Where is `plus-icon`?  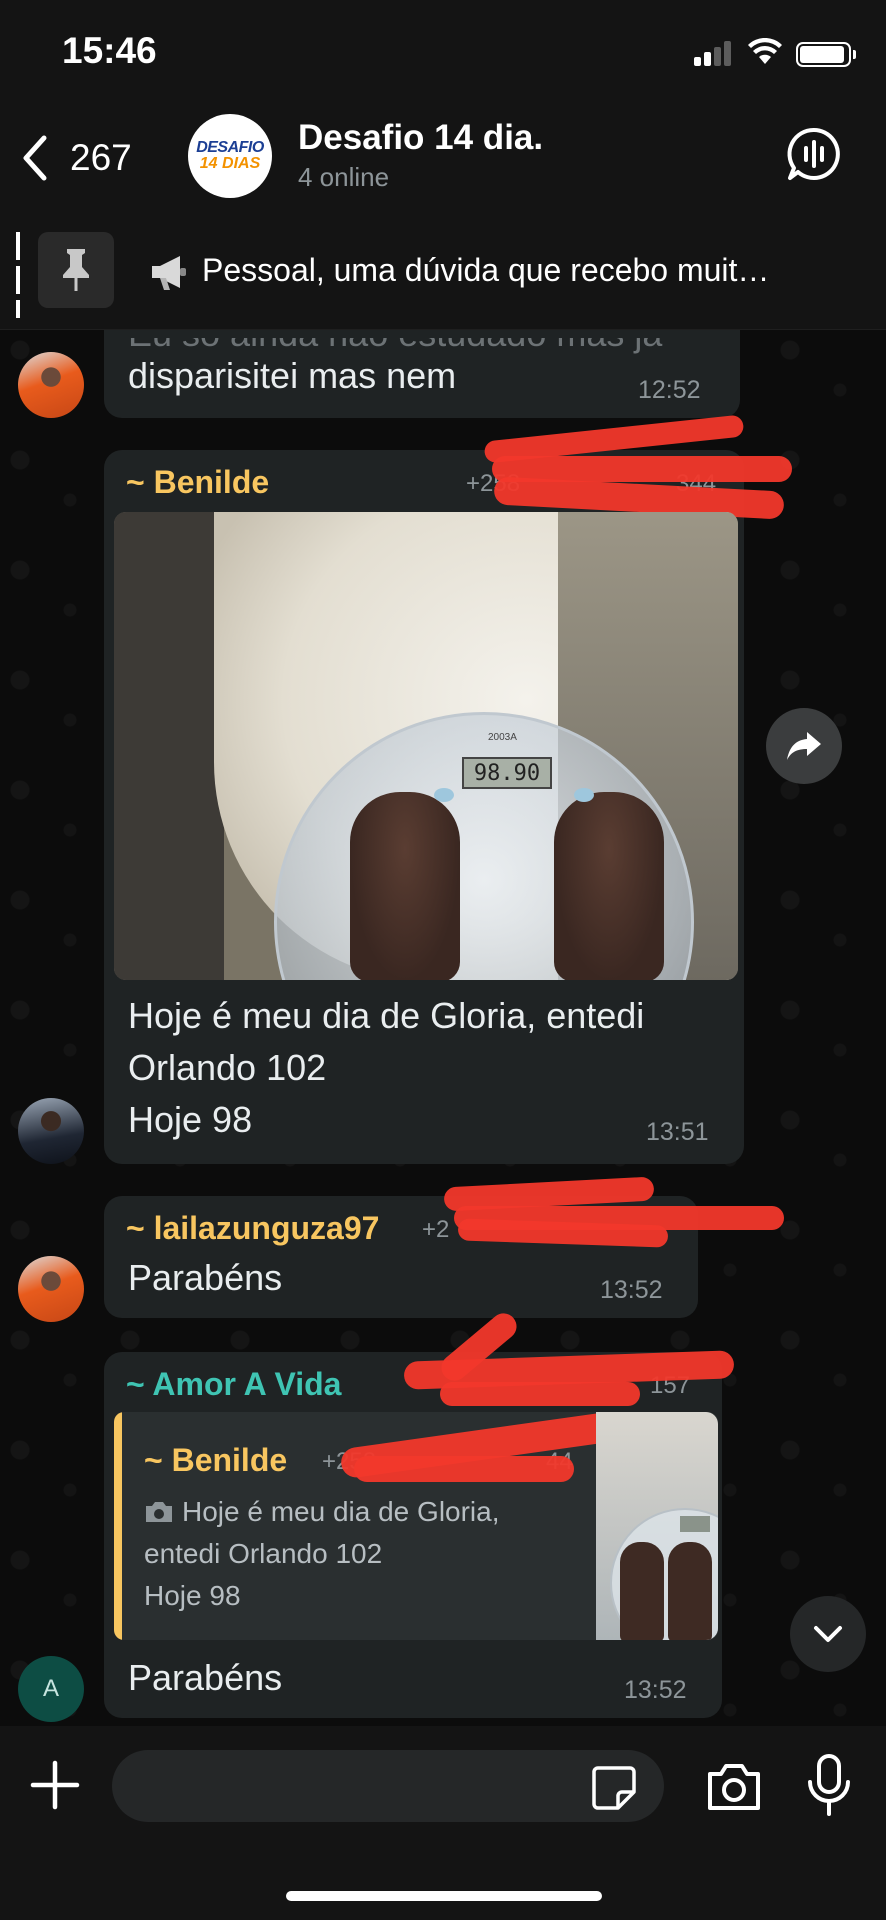 plus-icon is located at coordinates (55, 1785).